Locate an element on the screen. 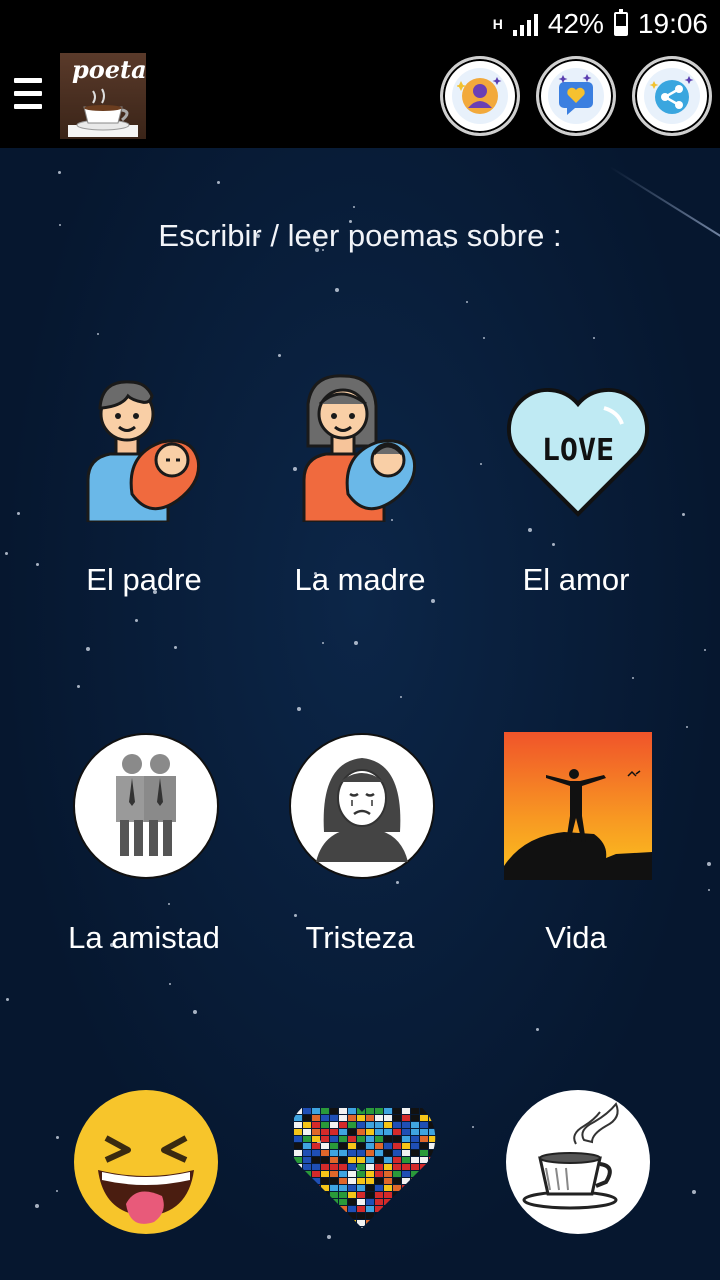 This screenshot has width=720, height=1280. network-type: H is located at coordinates (497, 24).